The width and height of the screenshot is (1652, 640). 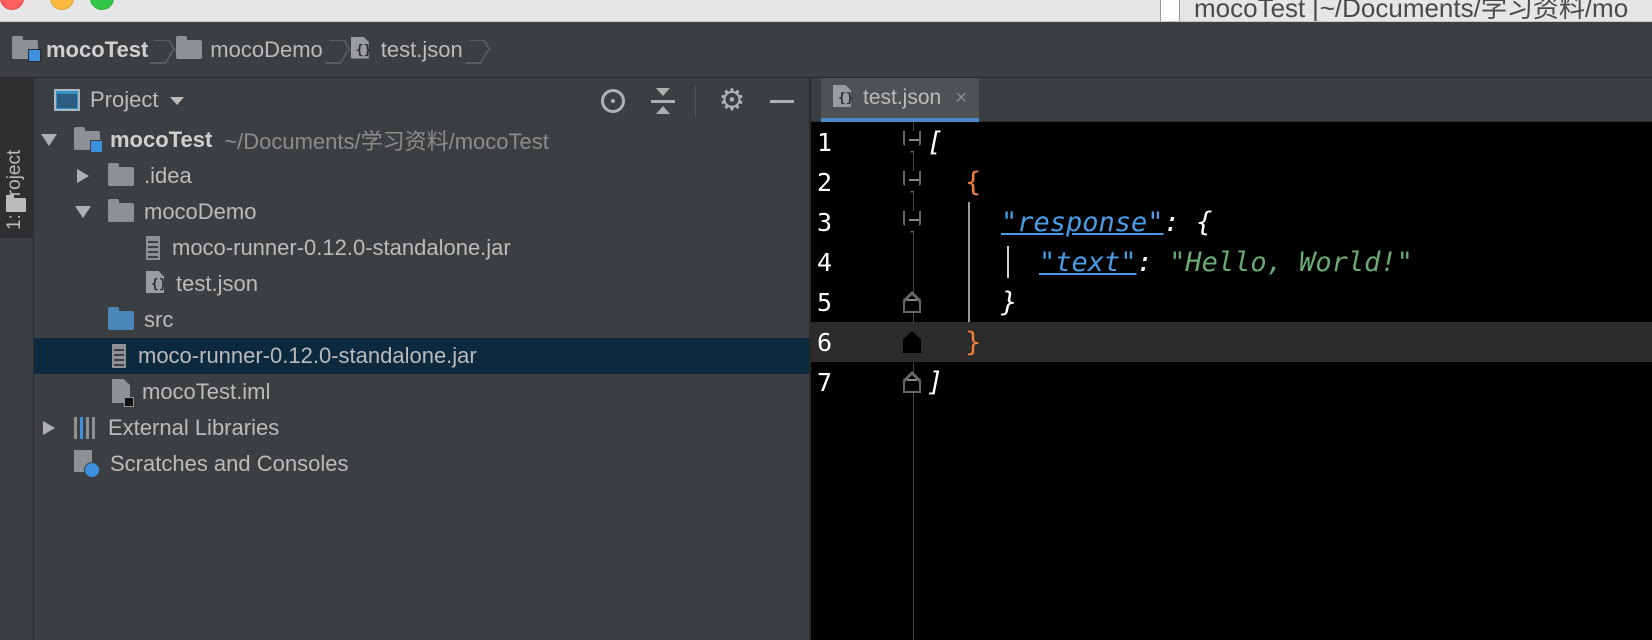 What do you see at coordinates (12, 5) in the screenshot?
I see `close-window-button` at bounding box center [12, 5].